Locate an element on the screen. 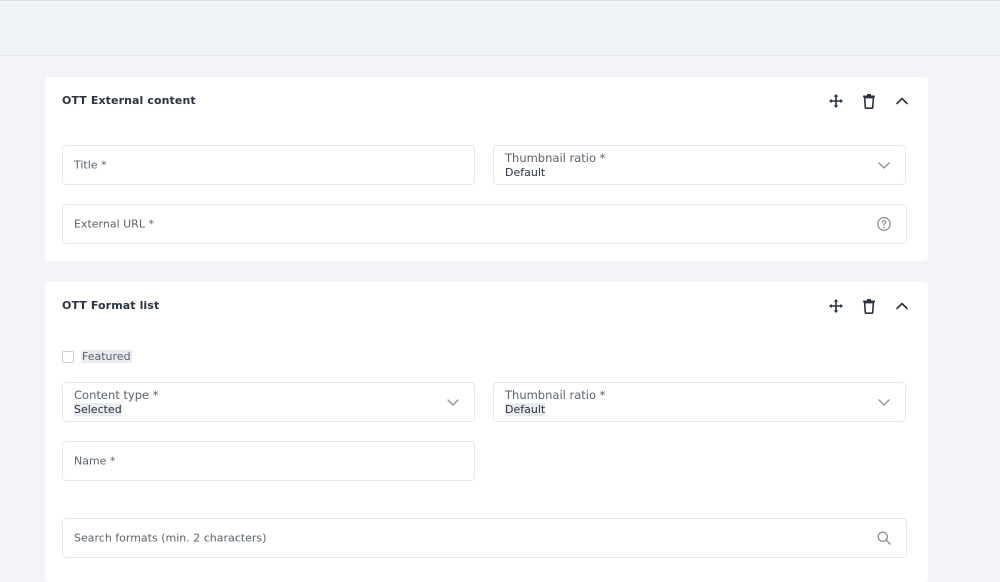 The image size is (1000, 582). name-field-label: Name * is located at coordinates (95, 461).